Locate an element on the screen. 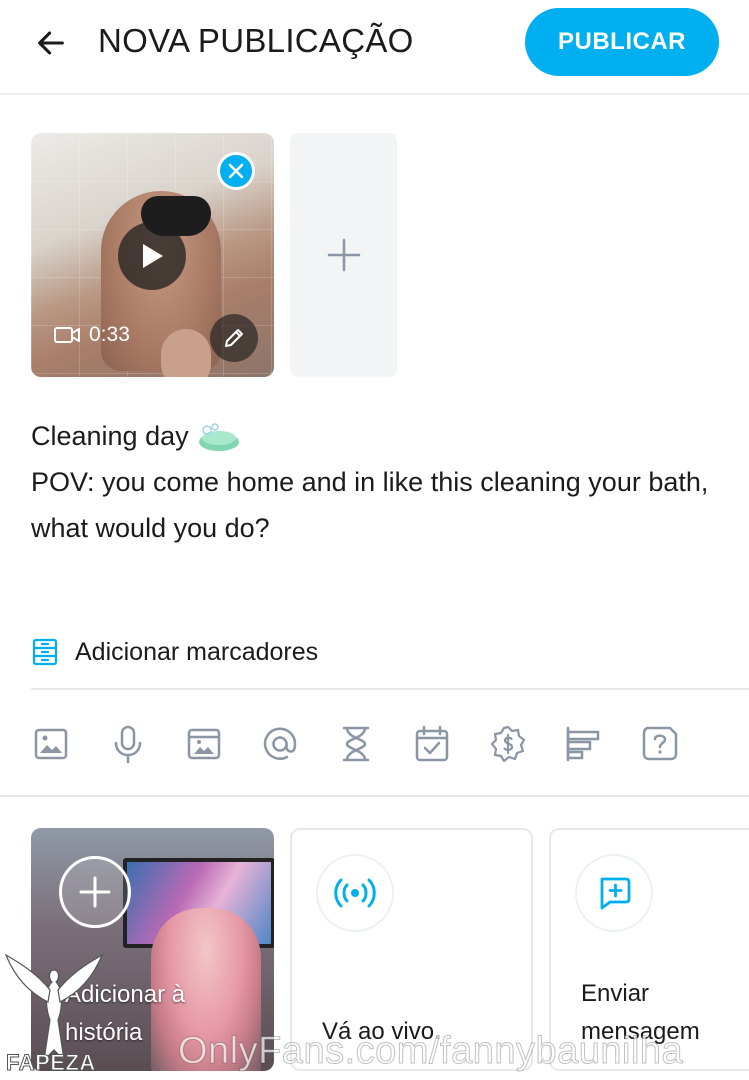 The image size is (749, 1080). mention-button is located at coordinates (280, 744).